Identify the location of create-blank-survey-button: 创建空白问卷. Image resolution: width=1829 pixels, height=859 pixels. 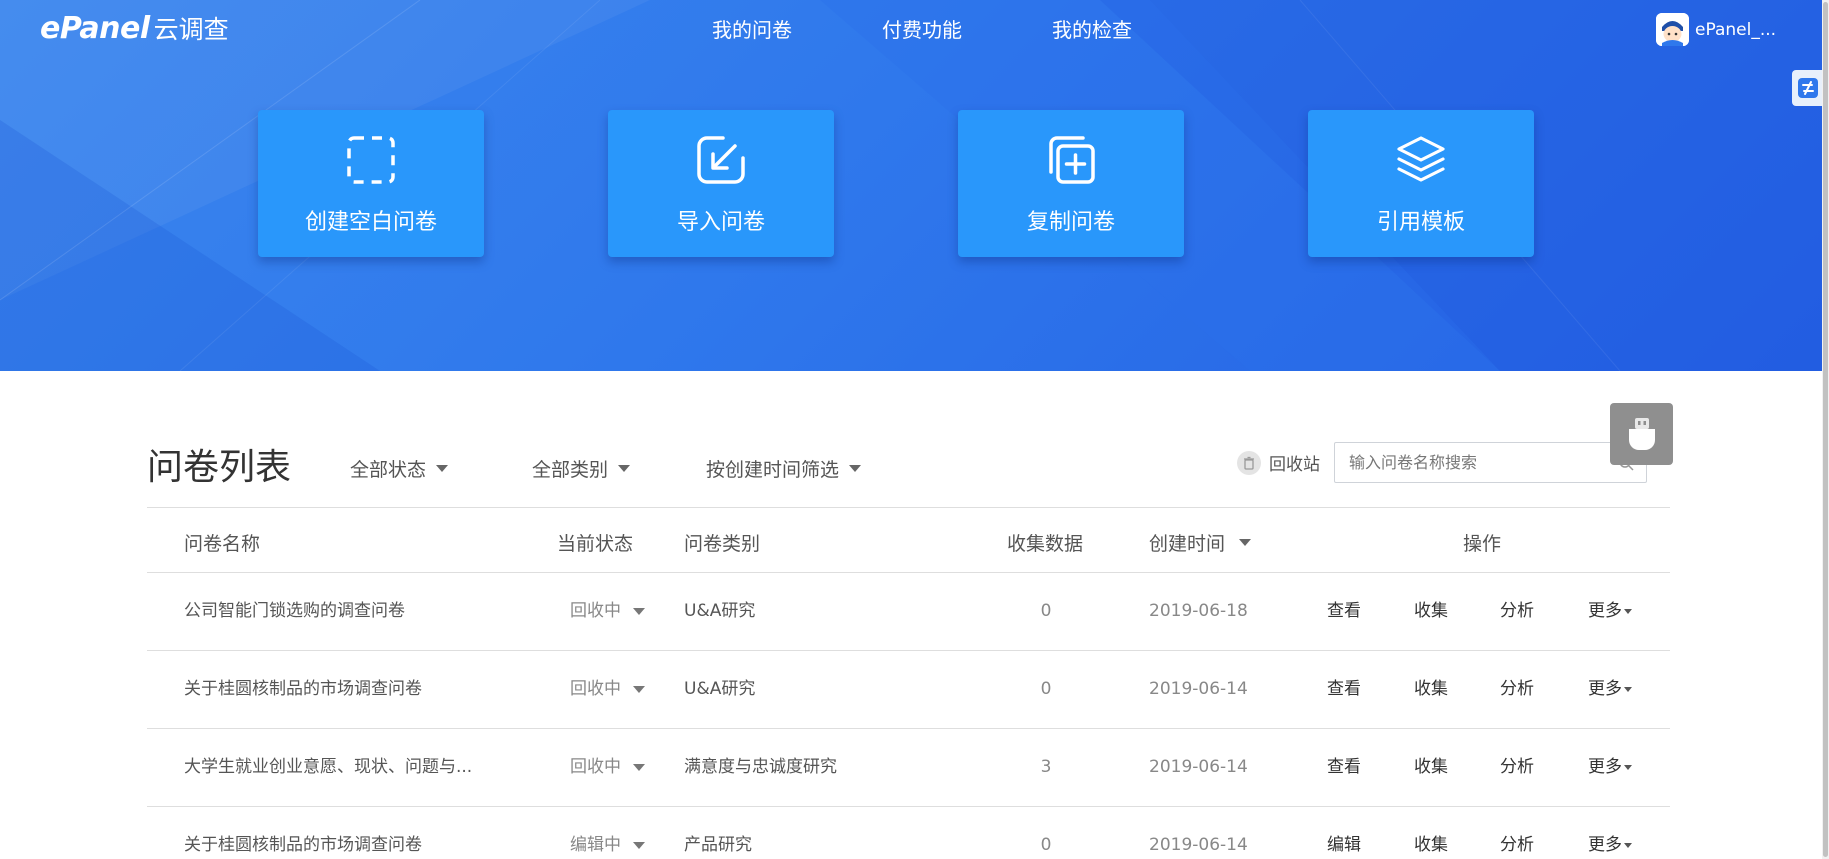
(371, 183).